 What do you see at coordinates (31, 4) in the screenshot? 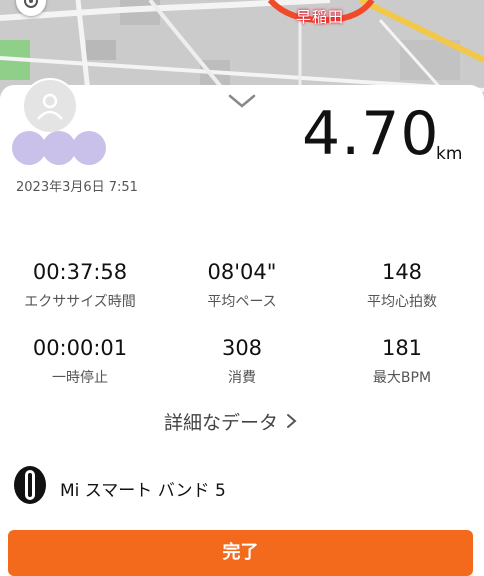
I see `location-icon` at bounding box center [31, 4].